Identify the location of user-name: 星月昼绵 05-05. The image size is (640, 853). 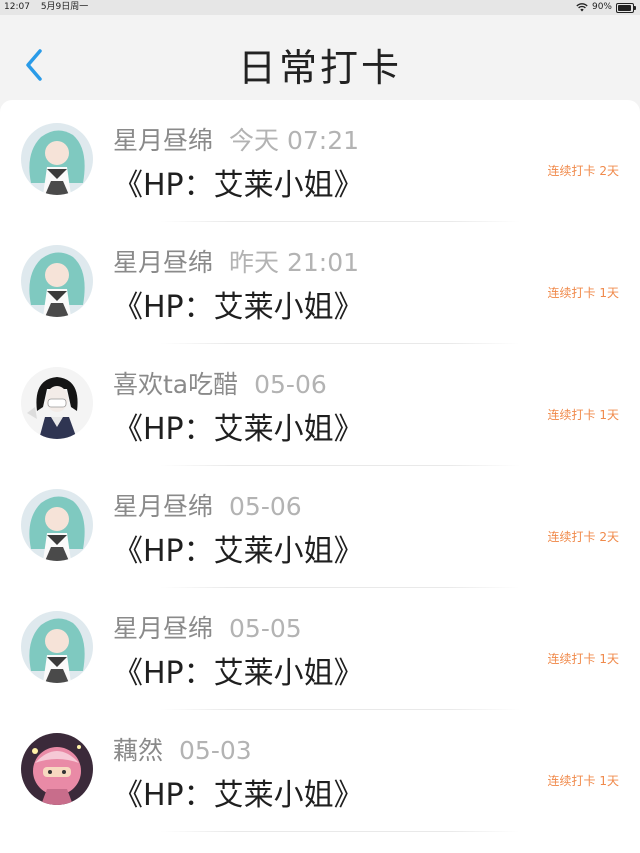
(207, 627).